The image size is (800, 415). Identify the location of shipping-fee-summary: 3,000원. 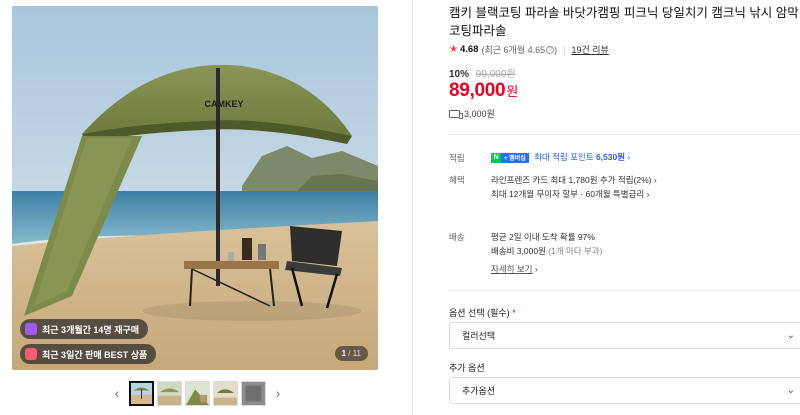
(472, 113).